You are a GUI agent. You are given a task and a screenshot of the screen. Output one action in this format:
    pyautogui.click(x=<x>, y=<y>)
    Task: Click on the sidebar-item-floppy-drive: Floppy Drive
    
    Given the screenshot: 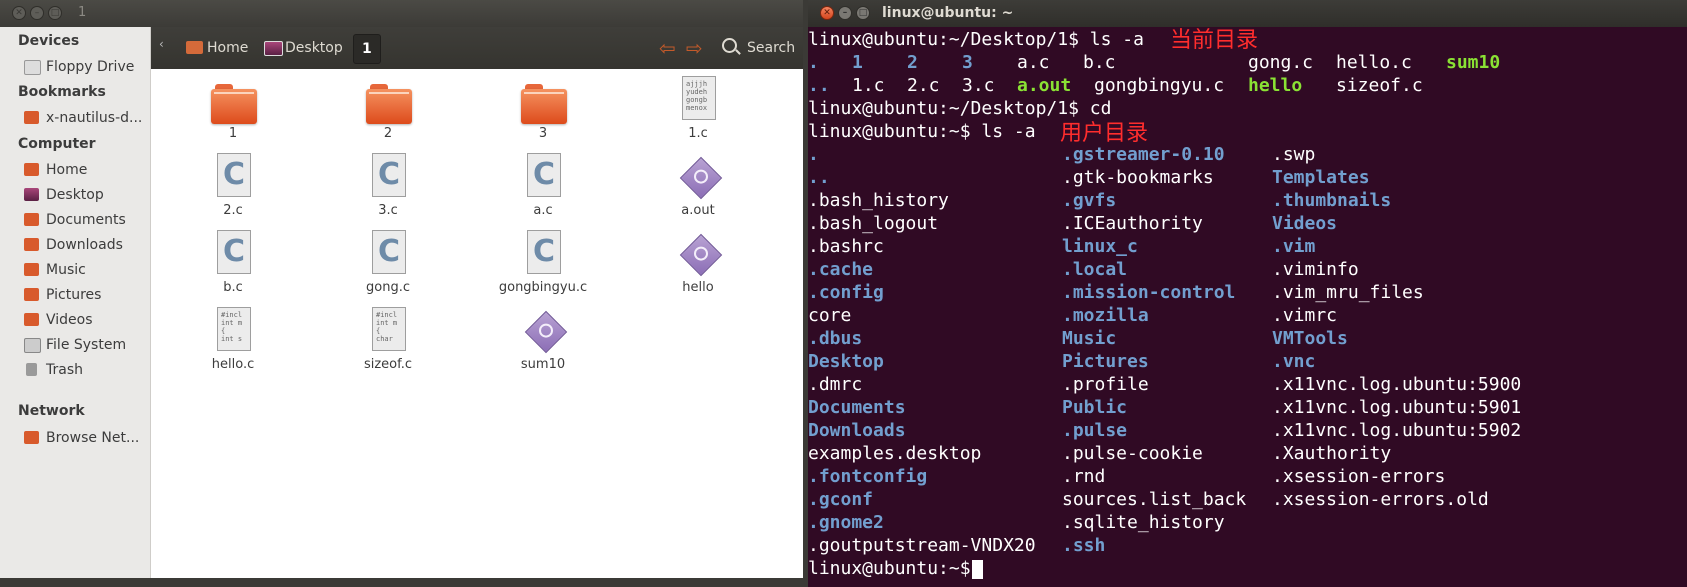 What is the action you would take?
    pyautogui.click(x=79, y=67)
    